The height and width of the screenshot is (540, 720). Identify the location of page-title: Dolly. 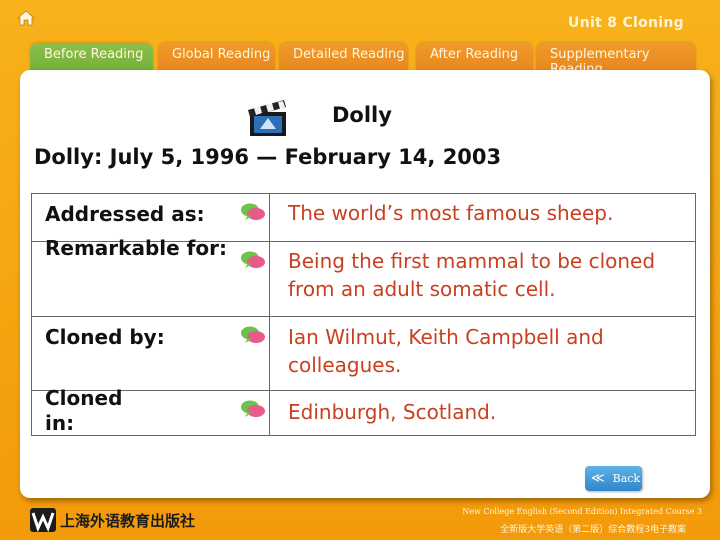
(362, 115).